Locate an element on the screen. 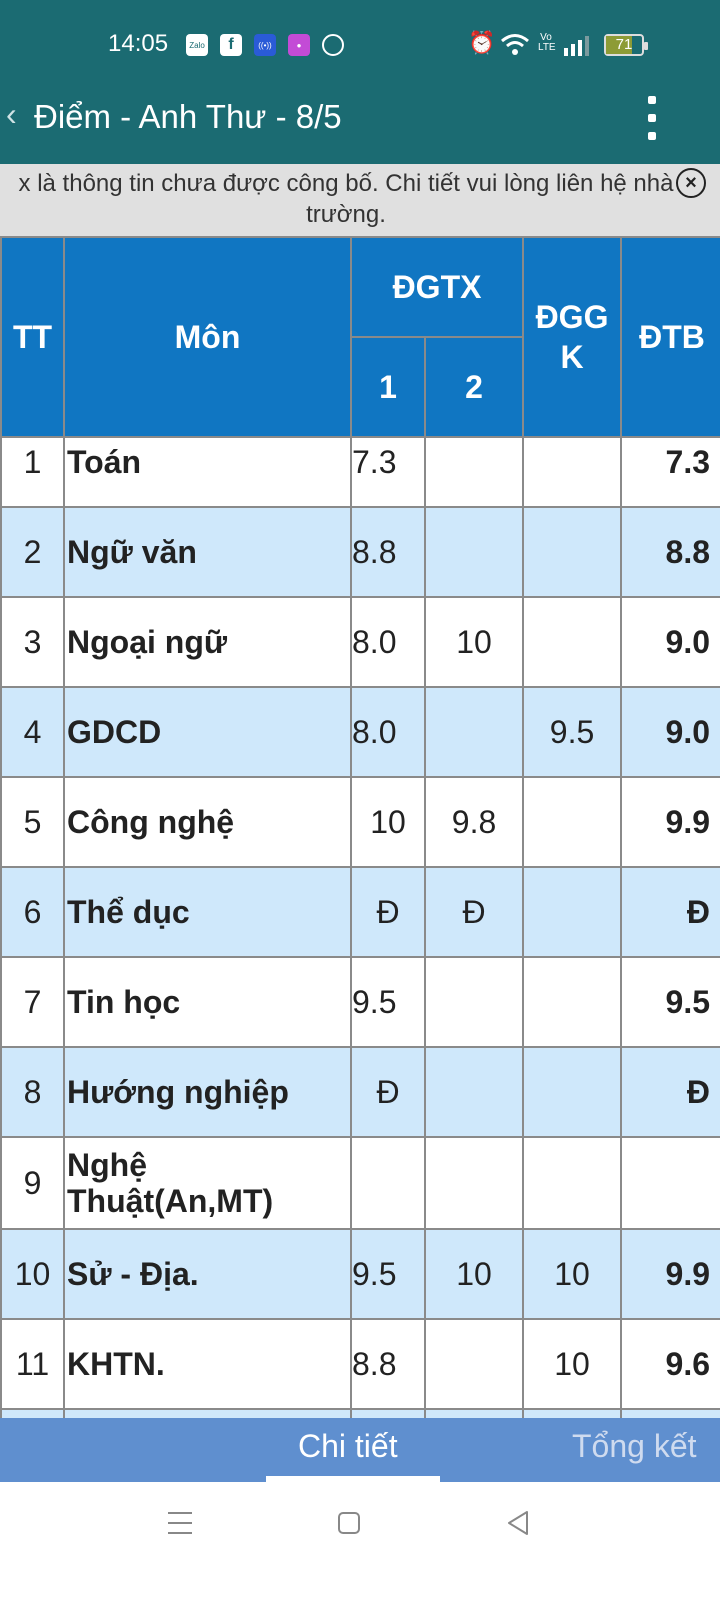  signal-icon is located at coordinates (576, 46).